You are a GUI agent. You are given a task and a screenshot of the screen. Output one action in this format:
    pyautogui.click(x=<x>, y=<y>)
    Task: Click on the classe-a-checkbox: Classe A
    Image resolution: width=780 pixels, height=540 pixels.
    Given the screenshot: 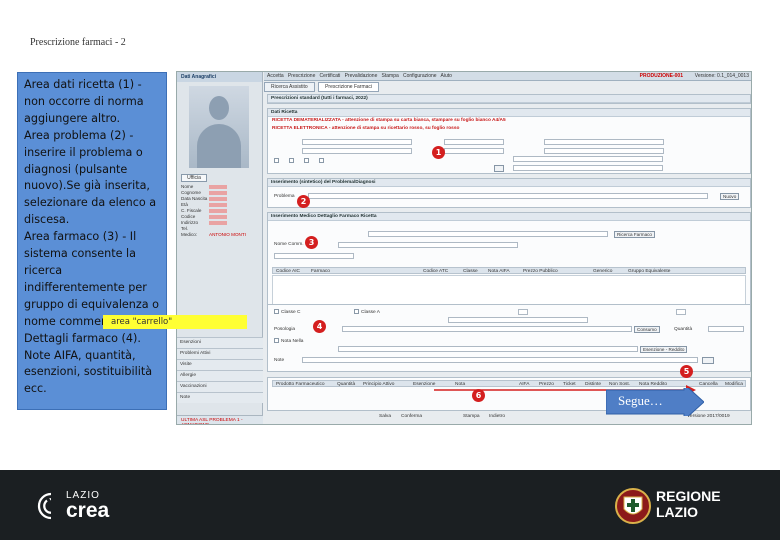 What is the action you would take?
    pyautogui.click(x=367, y=312)
    